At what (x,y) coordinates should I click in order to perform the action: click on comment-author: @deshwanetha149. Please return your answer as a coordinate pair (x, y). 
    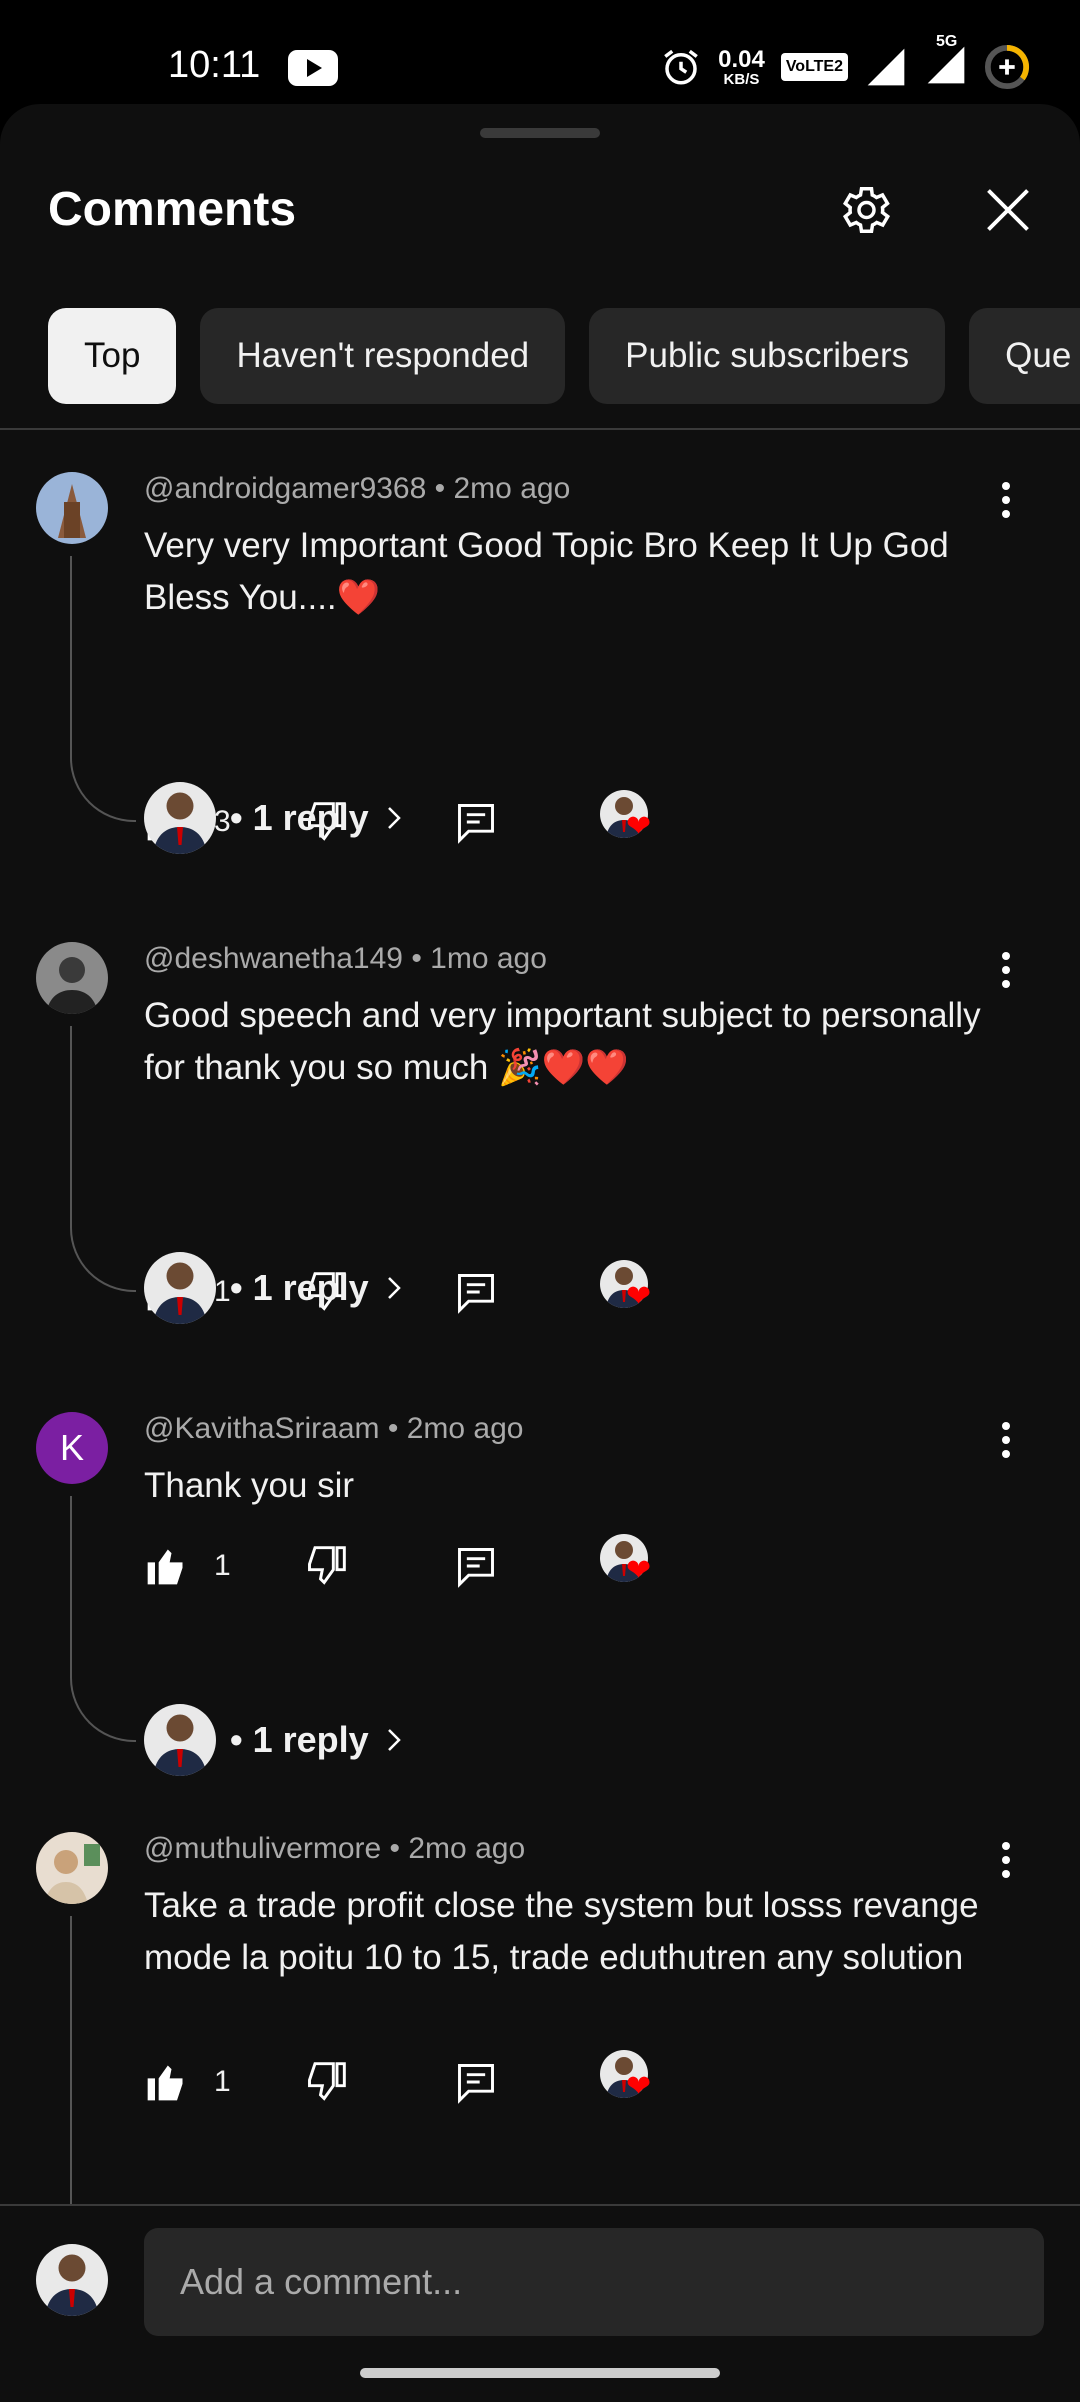
    Looking at the image, I should click on (273, 958).